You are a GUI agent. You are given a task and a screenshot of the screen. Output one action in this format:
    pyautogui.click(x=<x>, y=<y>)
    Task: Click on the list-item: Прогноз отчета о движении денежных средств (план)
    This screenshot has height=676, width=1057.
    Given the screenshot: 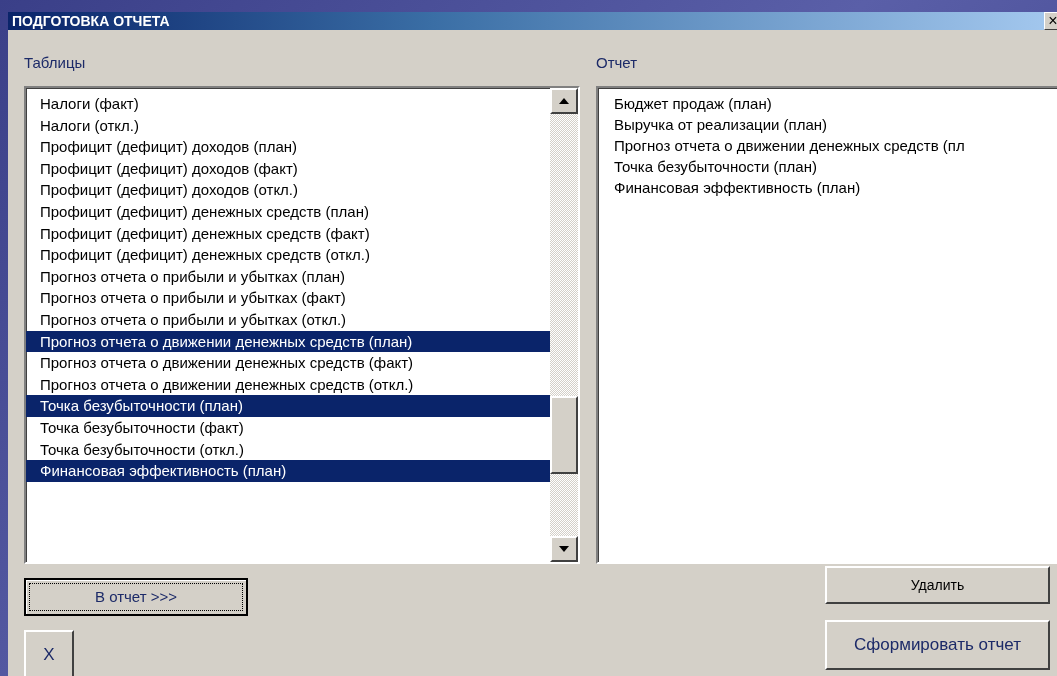 What is the action you would take?
    pyautogui.click(x=288, y=341)
    